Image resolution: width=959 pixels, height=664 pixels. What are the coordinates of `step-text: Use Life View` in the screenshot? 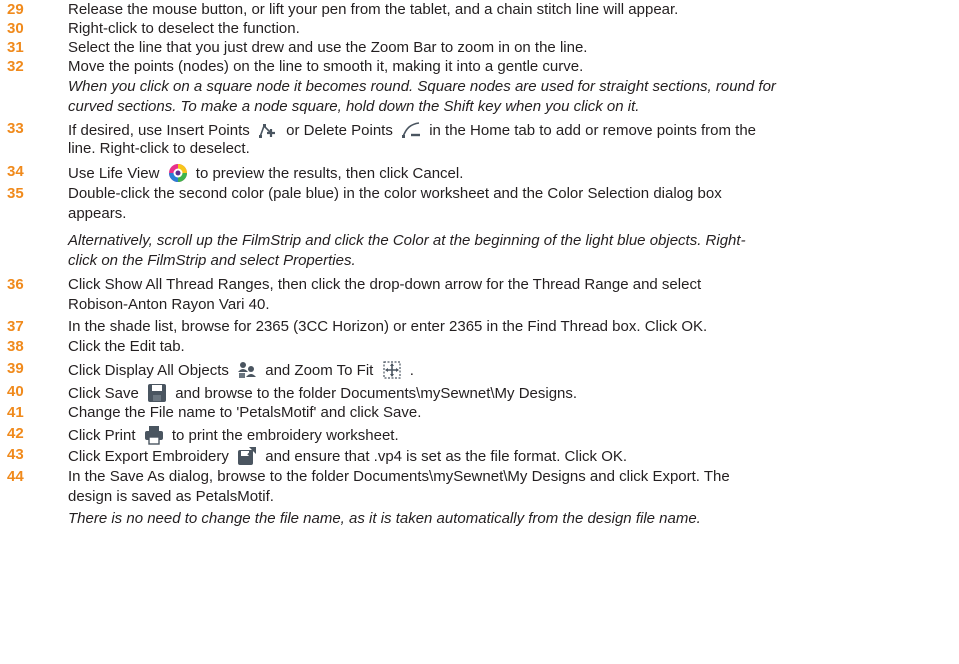 It's located at (114, 173).